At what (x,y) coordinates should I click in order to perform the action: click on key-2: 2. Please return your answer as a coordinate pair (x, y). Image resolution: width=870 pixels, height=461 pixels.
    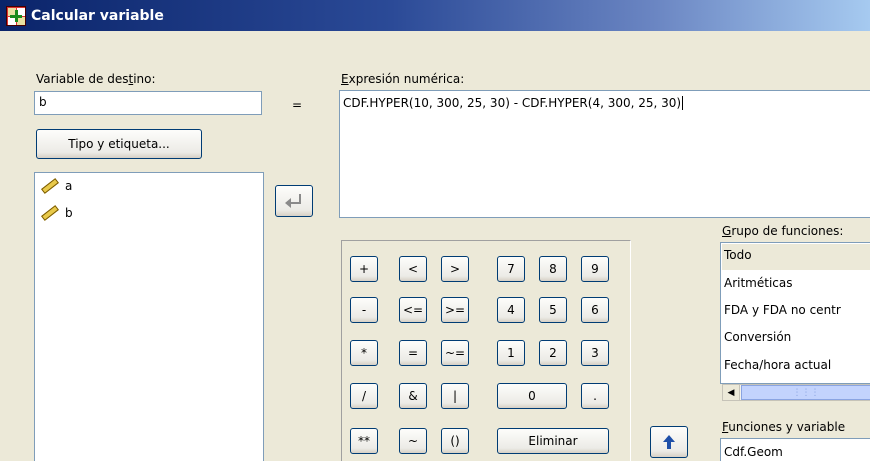
    Looking at the image, I should click on (553, 353).